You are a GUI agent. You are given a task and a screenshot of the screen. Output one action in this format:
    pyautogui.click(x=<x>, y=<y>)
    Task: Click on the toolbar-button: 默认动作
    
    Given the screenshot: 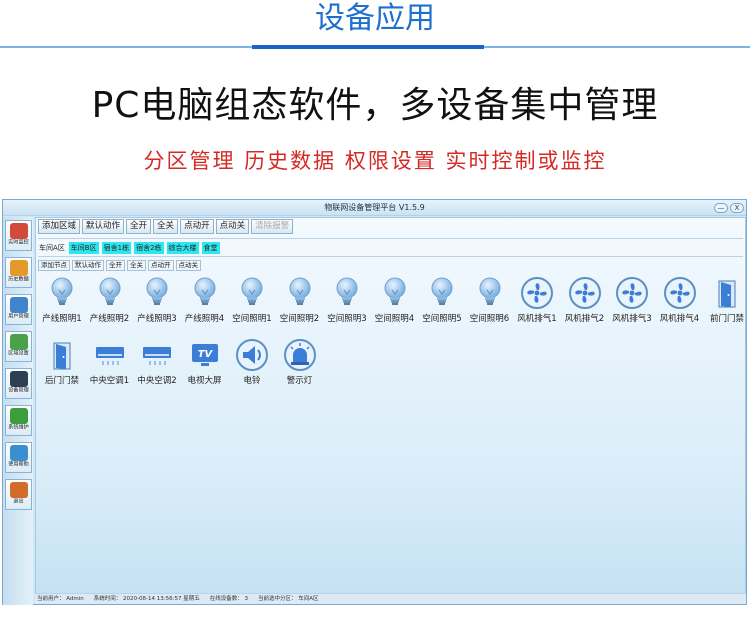 What is the action you would take?
    pyautogui.click(x=103, y=226)
    